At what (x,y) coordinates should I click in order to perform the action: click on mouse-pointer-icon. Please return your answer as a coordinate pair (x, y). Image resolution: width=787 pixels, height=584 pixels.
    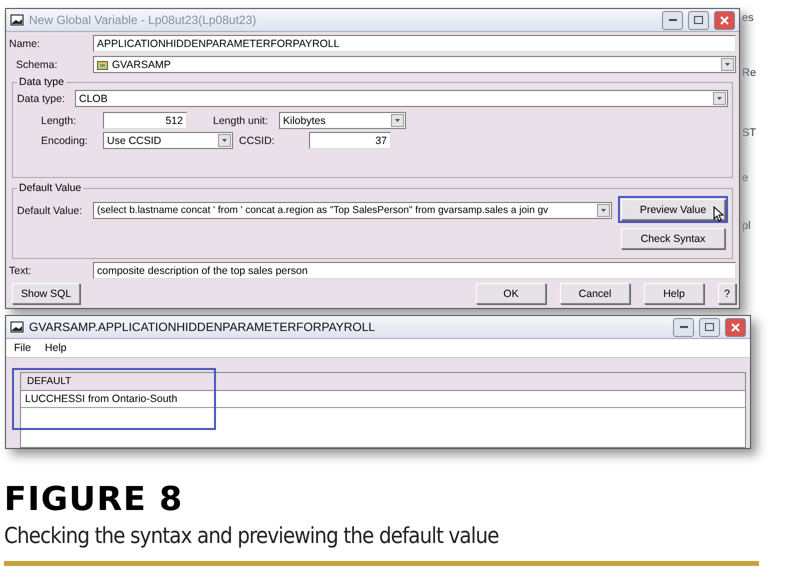
    Looking at the image, I should click on (718, 214).